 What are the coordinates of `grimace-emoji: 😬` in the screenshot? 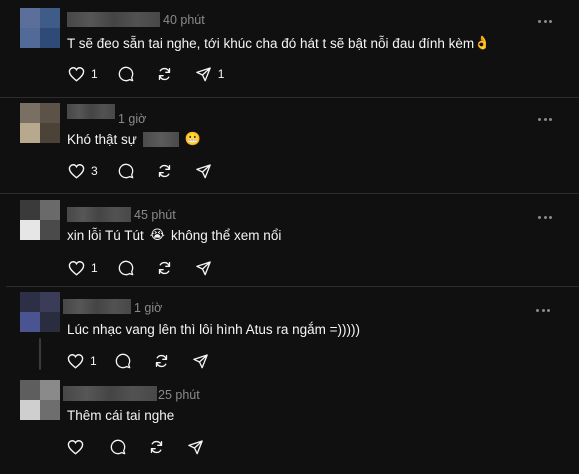 It's located at (193, 139).